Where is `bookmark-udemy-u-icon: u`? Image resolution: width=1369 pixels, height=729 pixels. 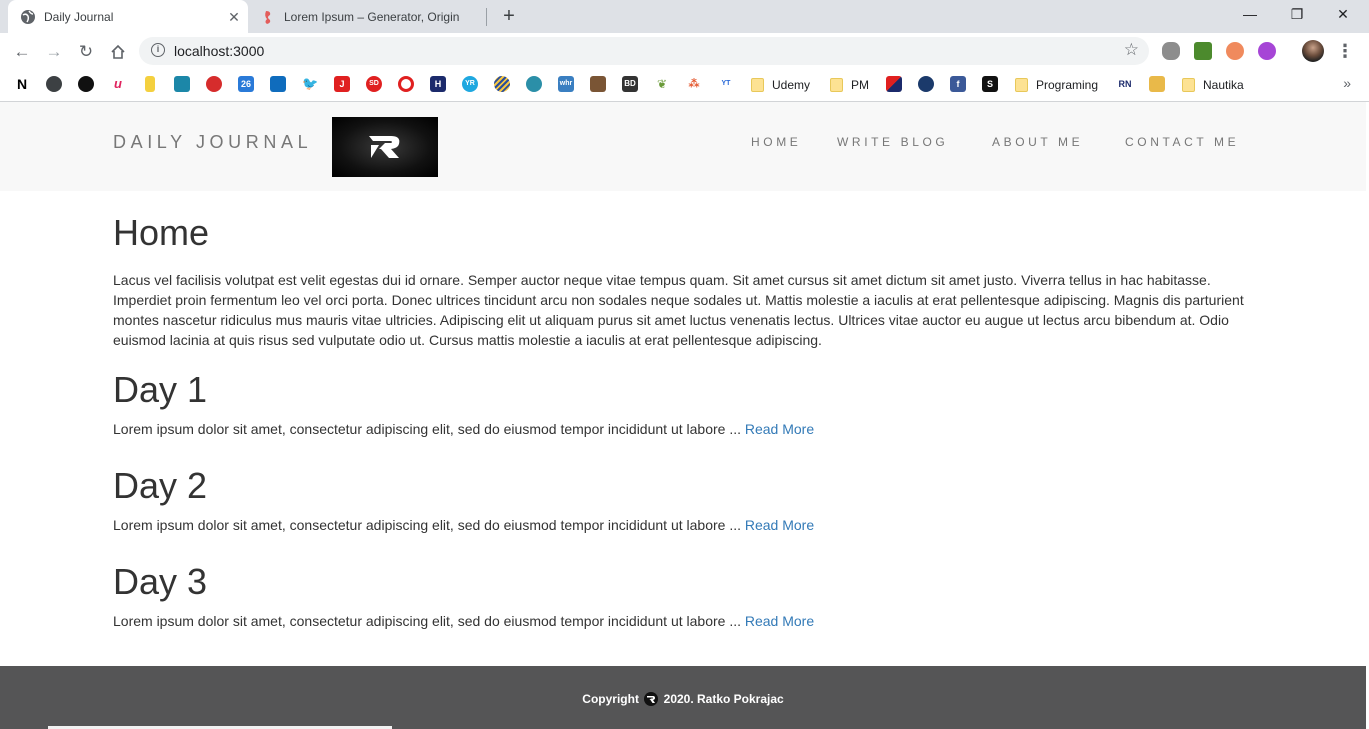 bookmark-udemy-u-icon: u is located at coordinates (118, 84).